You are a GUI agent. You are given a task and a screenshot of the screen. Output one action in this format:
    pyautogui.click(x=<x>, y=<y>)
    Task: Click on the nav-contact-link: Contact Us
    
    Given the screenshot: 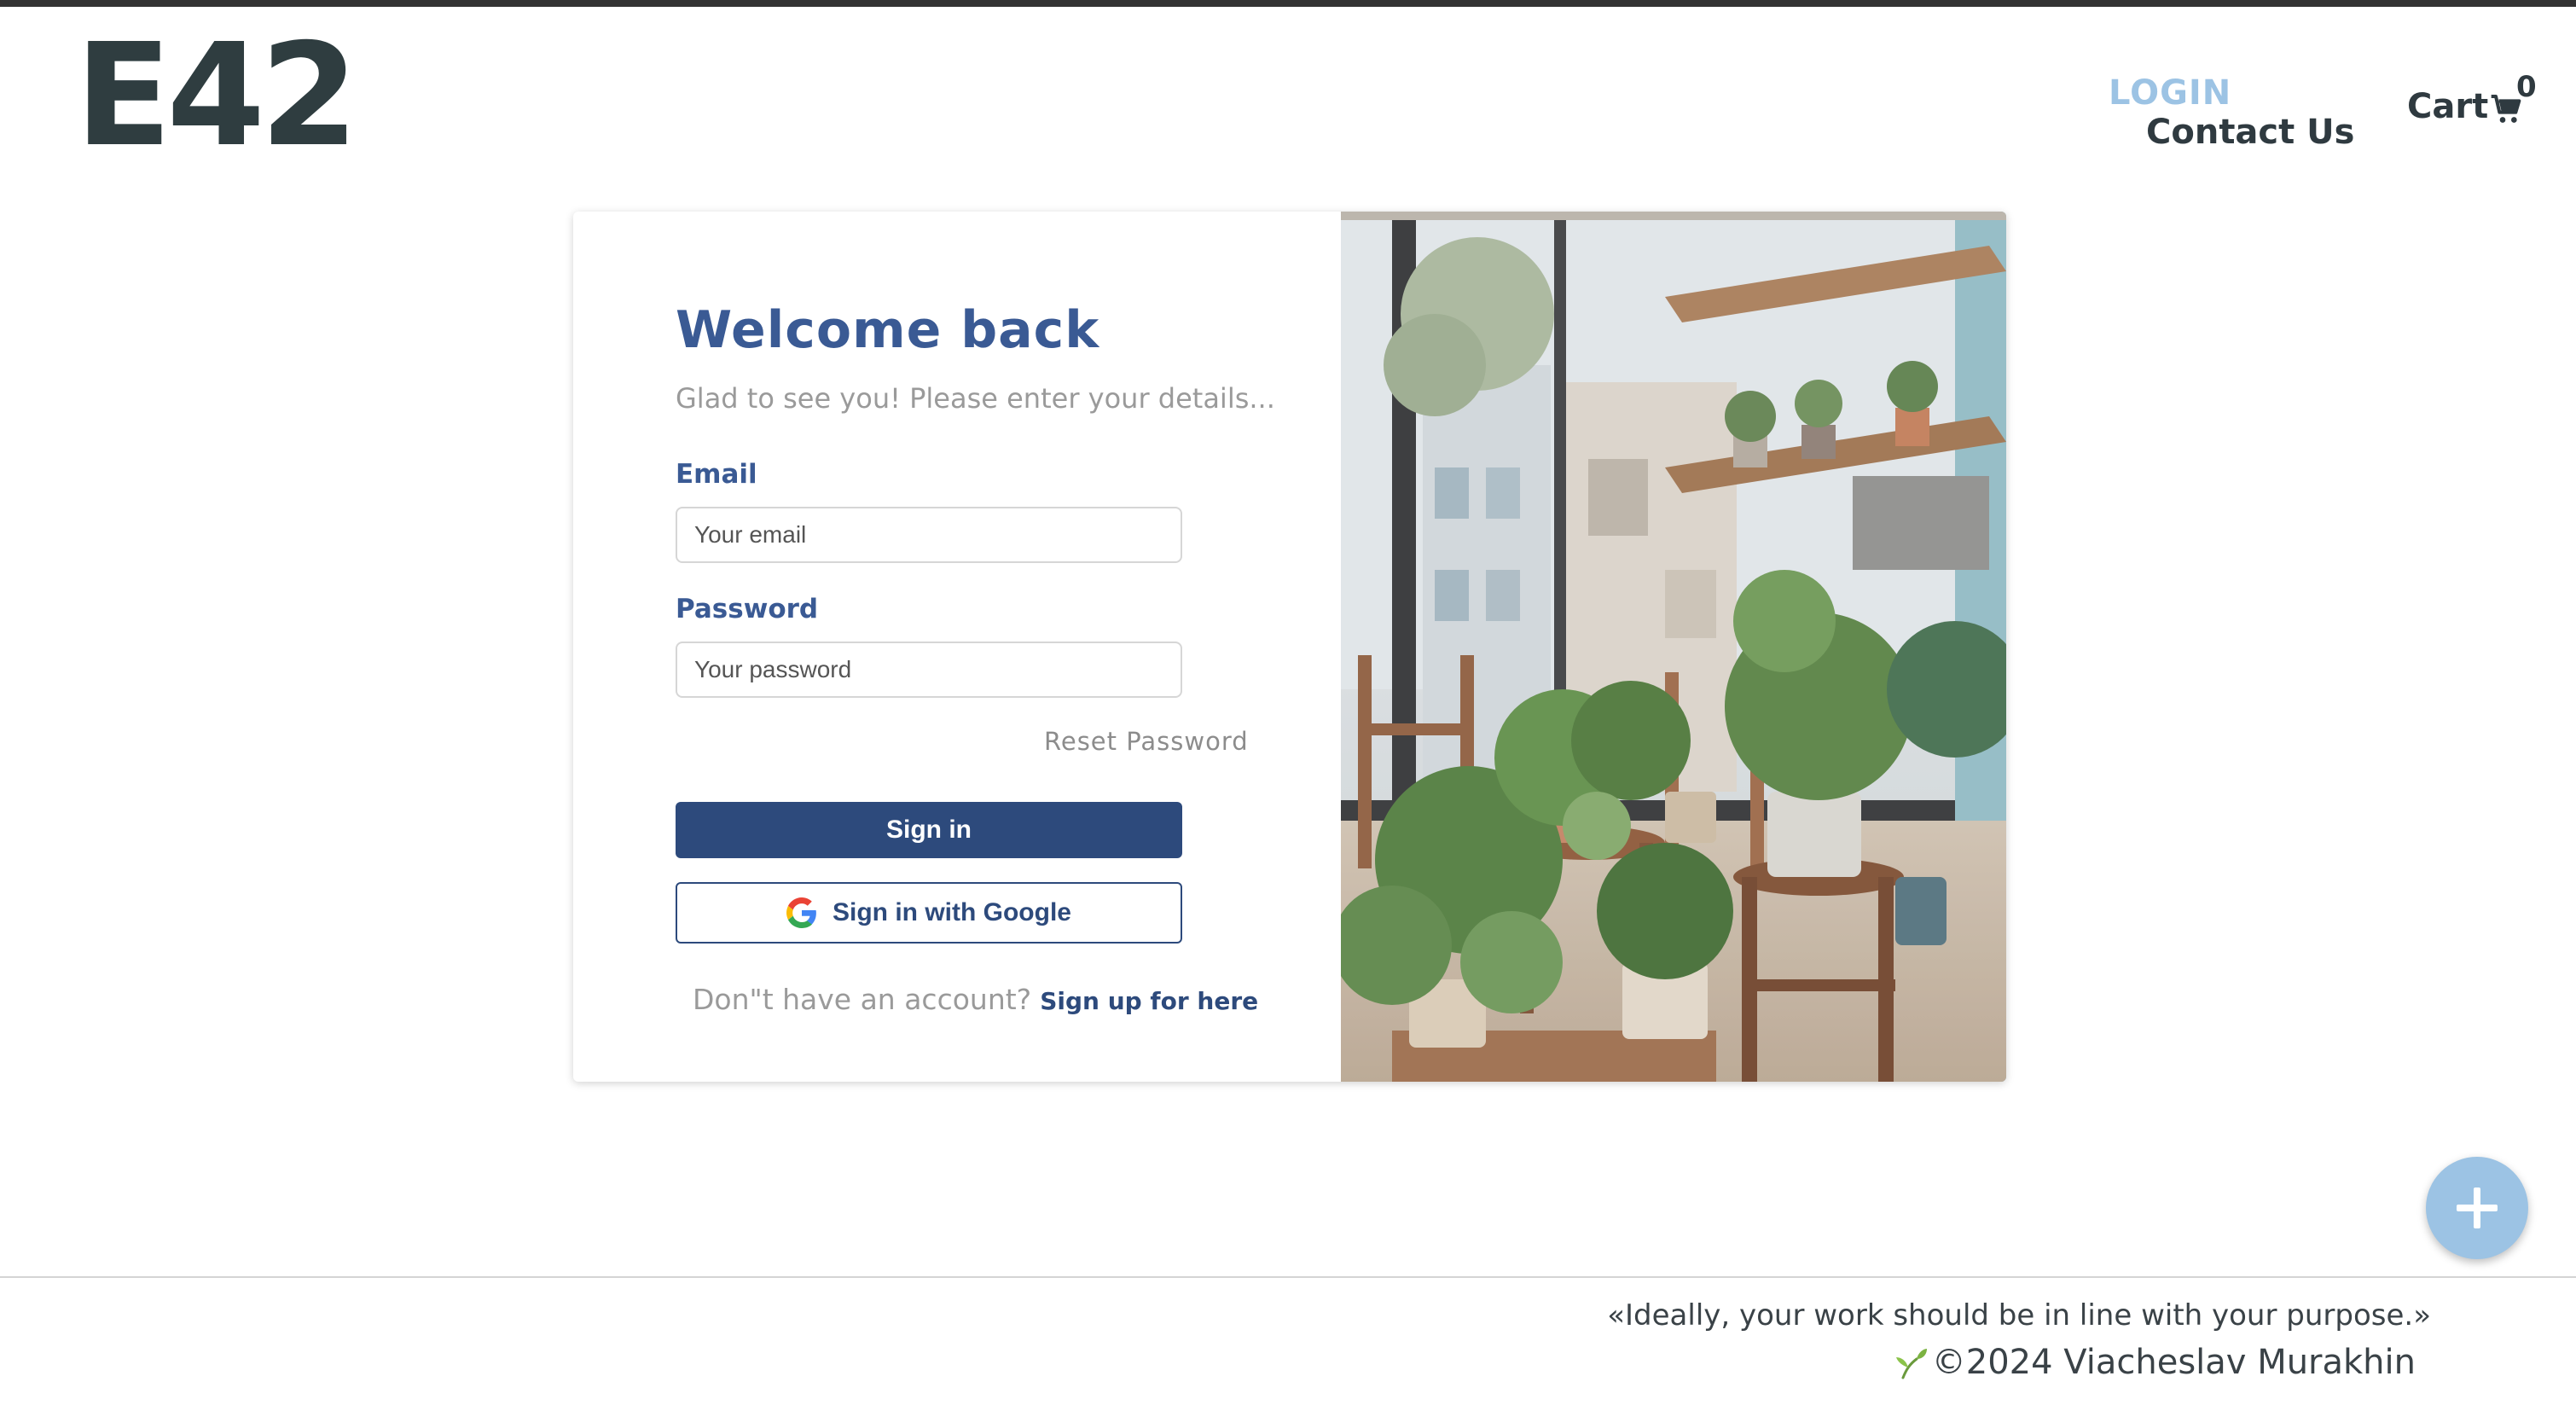 What is the action you would take?
    pyautogui.click(x=2250, y=132)
    